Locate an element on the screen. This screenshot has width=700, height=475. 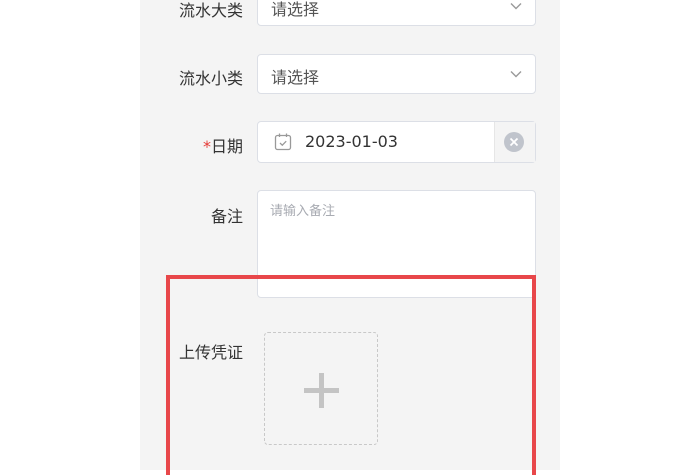
category-label: 流水大类 is located at coordinates (193, 10).